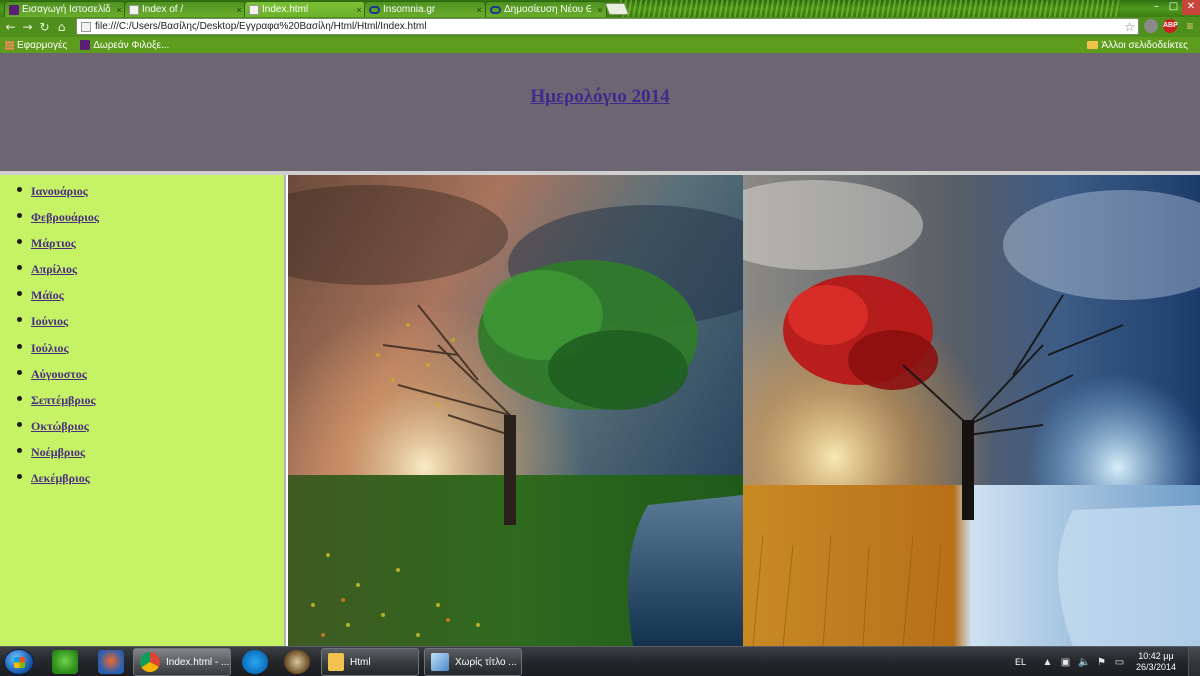  I want to click on system-tray: EL ▲ ▣ 🔈 ⚑ ▭ 10:42 μμ 26/3/2014, so click(1107, 661).